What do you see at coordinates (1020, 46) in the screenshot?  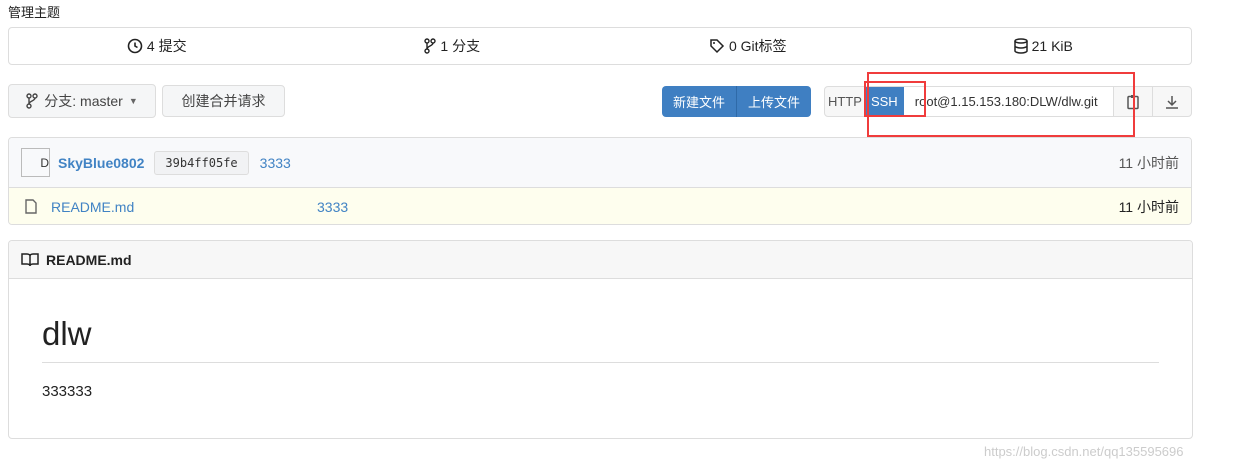 I see `database-icon` at bounding box center [1020, 46].